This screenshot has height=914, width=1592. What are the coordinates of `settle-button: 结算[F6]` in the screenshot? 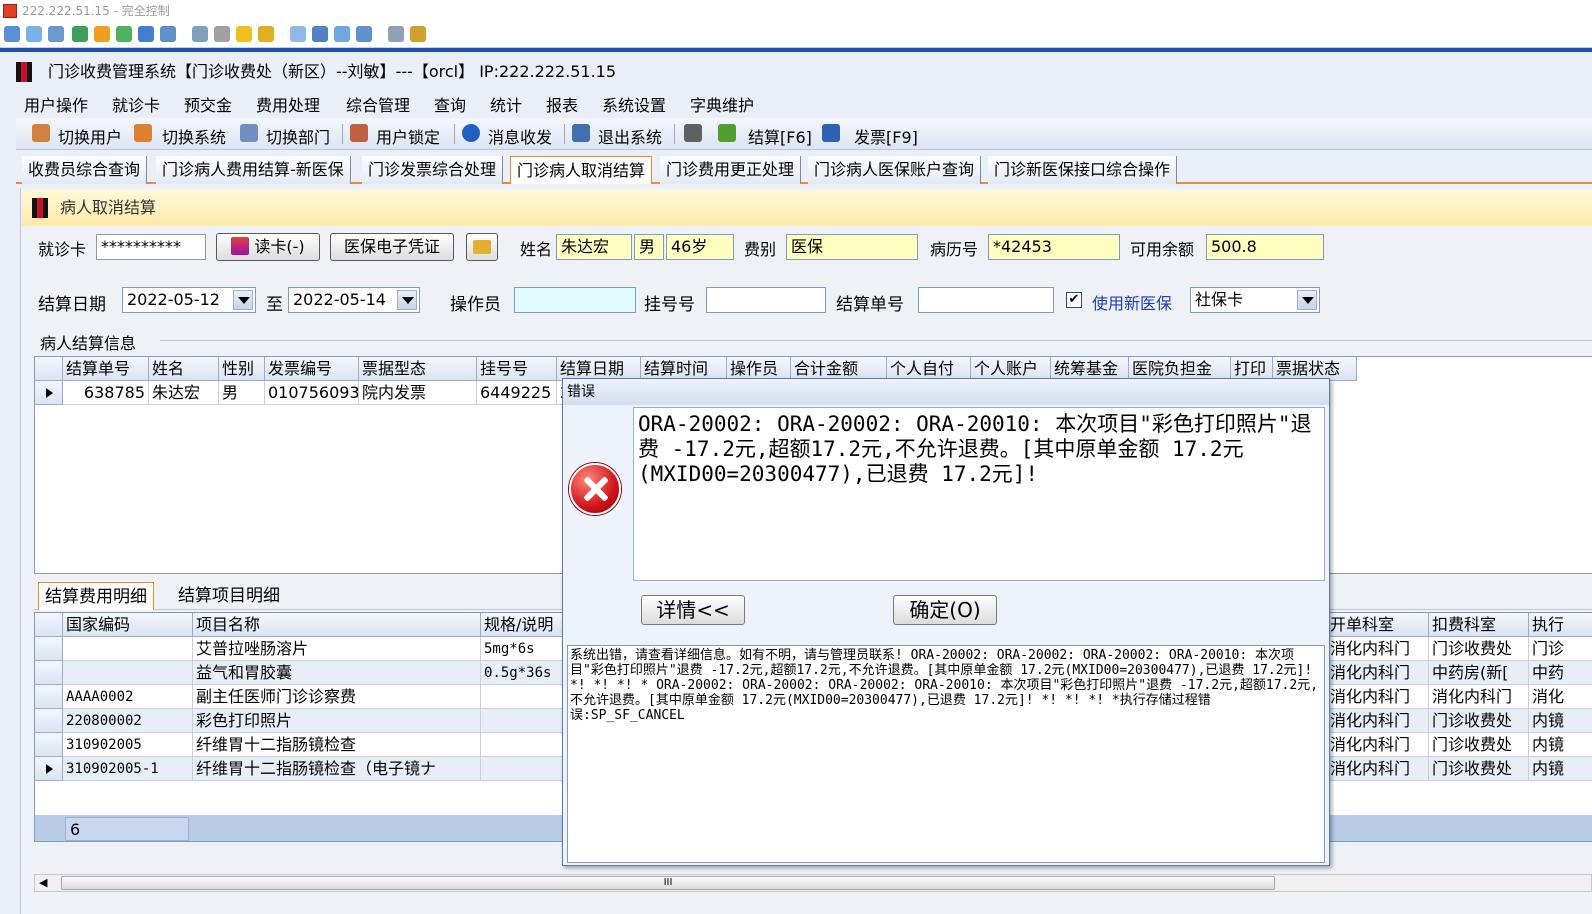 It's located at (780, 136).